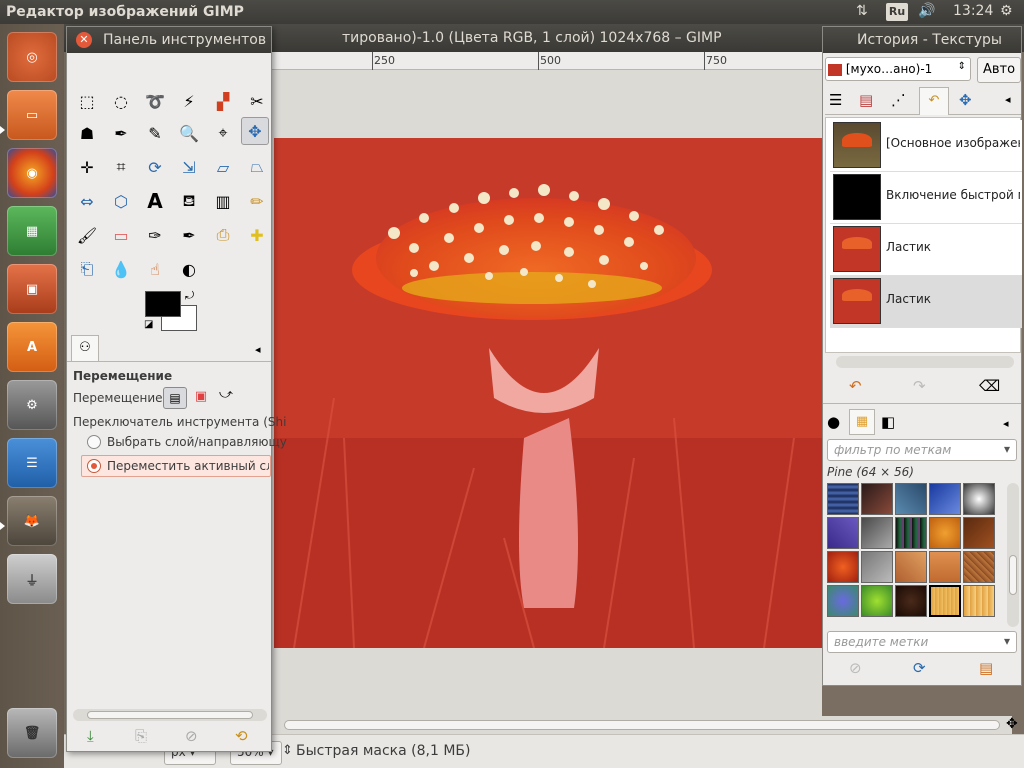 The width and height of the screenshot is (1024, 768). What do you see at coordinates (84, 40) in the screenshot?
I see `close-icon: ✕` at bounding box center [84, 40].